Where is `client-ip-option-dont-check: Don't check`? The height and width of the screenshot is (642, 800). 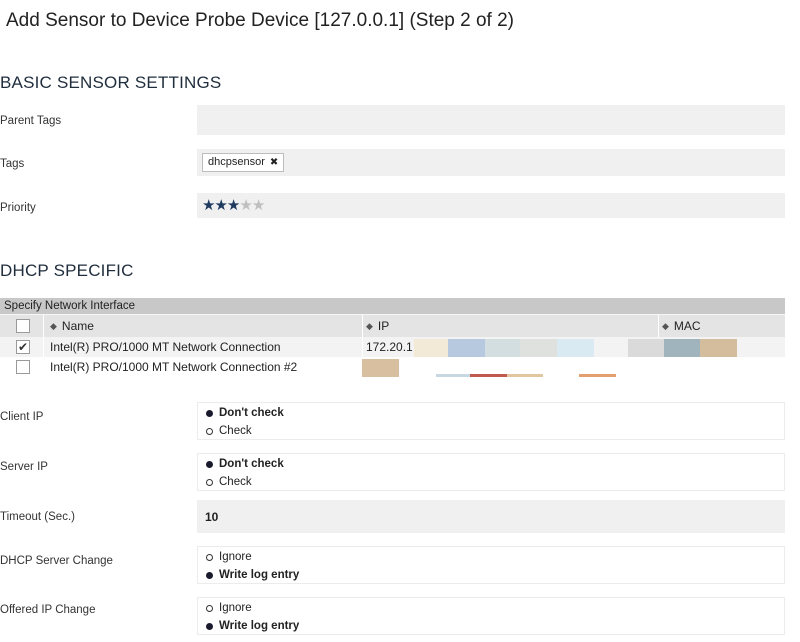 client-ip-option-dont-check: Don't check is located at coordinates (245, 413).